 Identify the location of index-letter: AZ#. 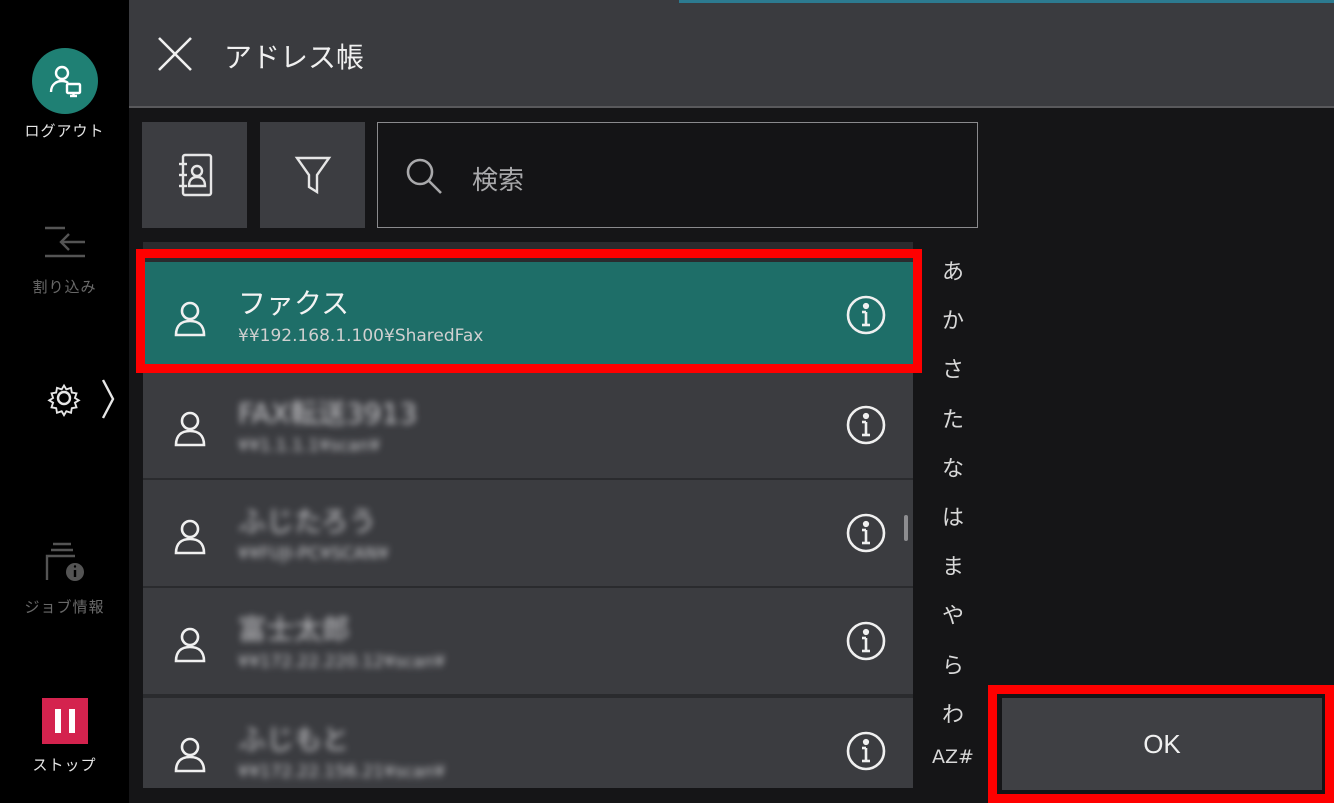
(953, 757).